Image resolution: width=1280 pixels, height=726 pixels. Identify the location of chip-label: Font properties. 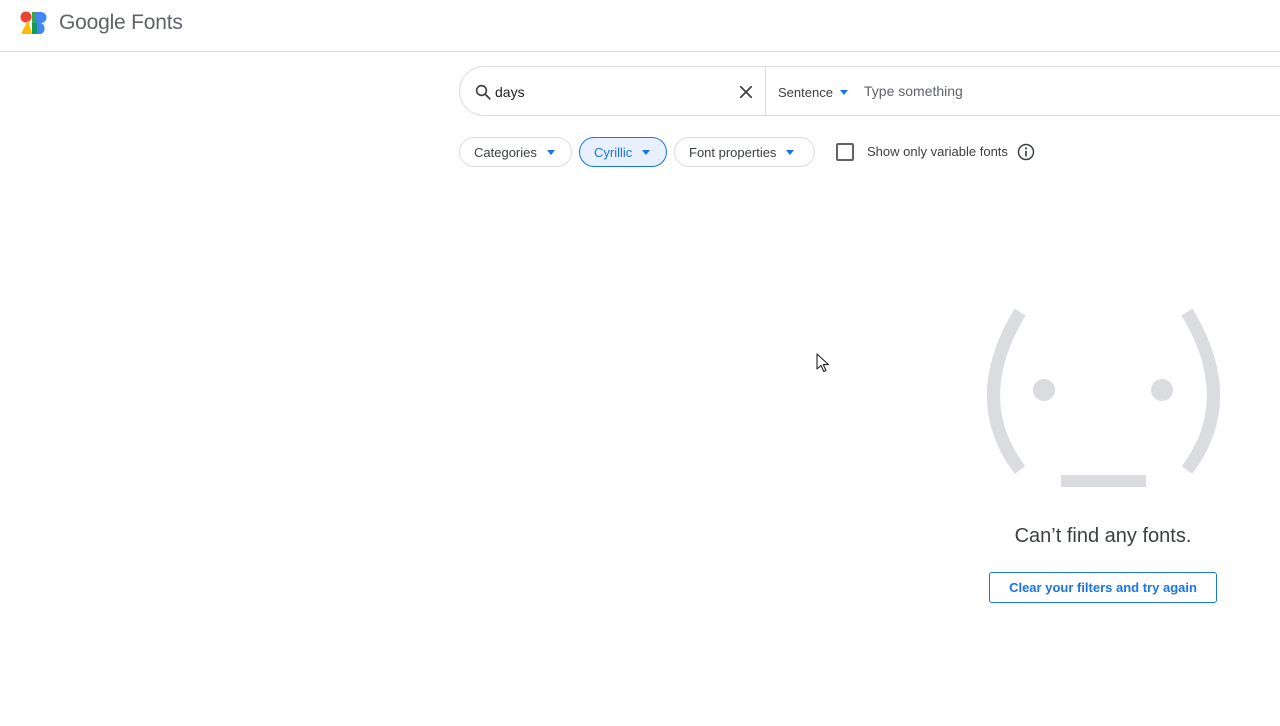
(733, 152).